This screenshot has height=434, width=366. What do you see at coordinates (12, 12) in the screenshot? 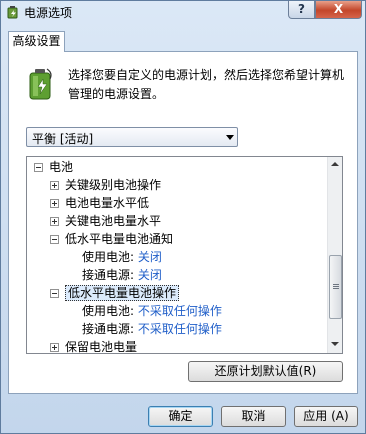
I see `power-options-icon` at bounding box center [12, 12].